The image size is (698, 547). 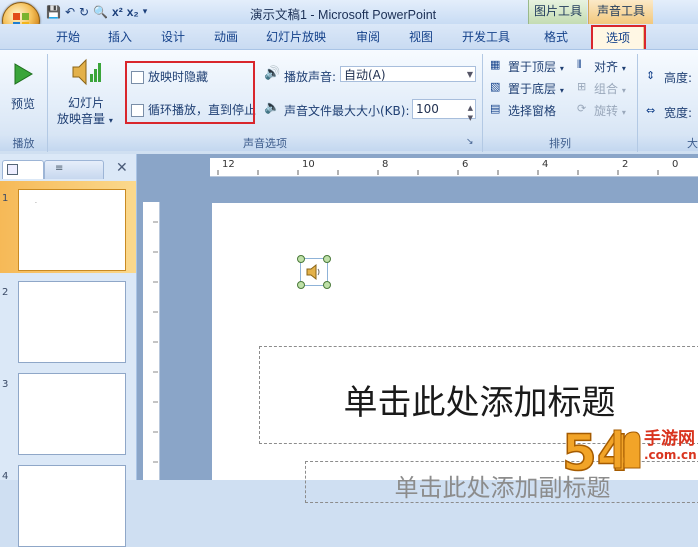 What do you see at coordinates (133, 12) in the screenshot?
I see `subscript-icon: x₂` at bounding box center [133, 12].